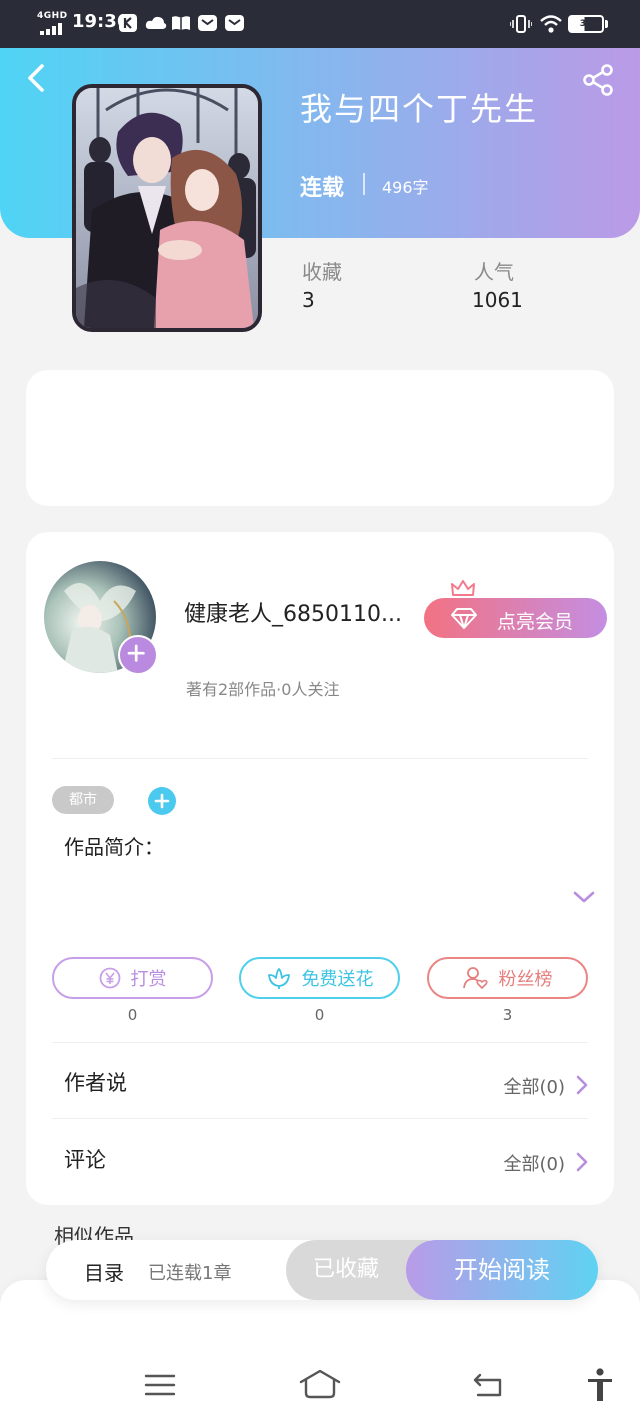 The width and height of the screenshot is (640, 1422). What do you see at coordinates (600, 1385) in the screenshot?
I see `accessibility-icon` at bounding box center [600, 1385].